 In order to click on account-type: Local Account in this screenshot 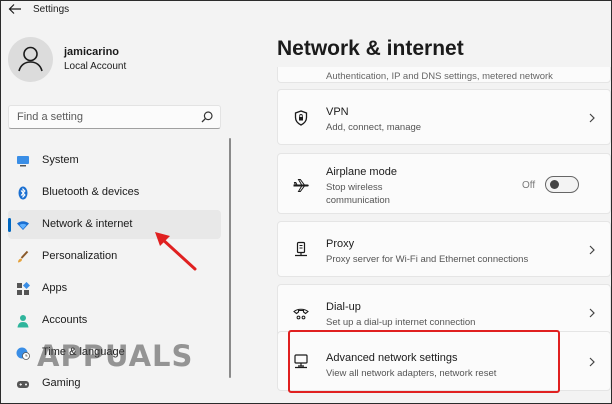, I will do `click(95, 66)`.